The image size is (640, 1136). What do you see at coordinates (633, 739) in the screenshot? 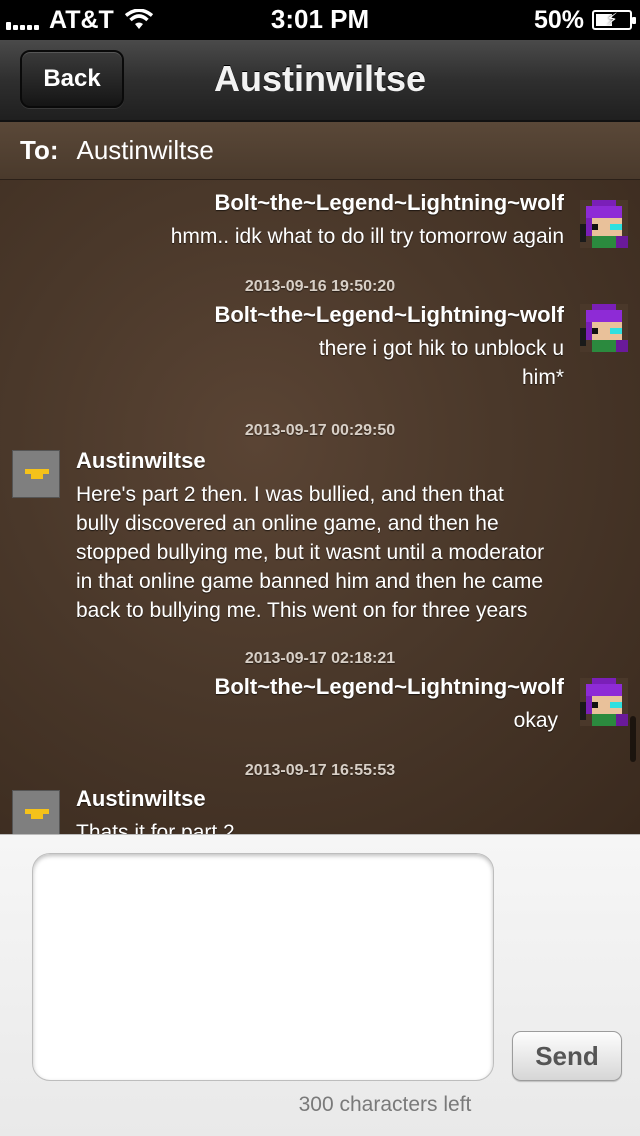
I see `scrollbar` at bounding box center [633, 739].